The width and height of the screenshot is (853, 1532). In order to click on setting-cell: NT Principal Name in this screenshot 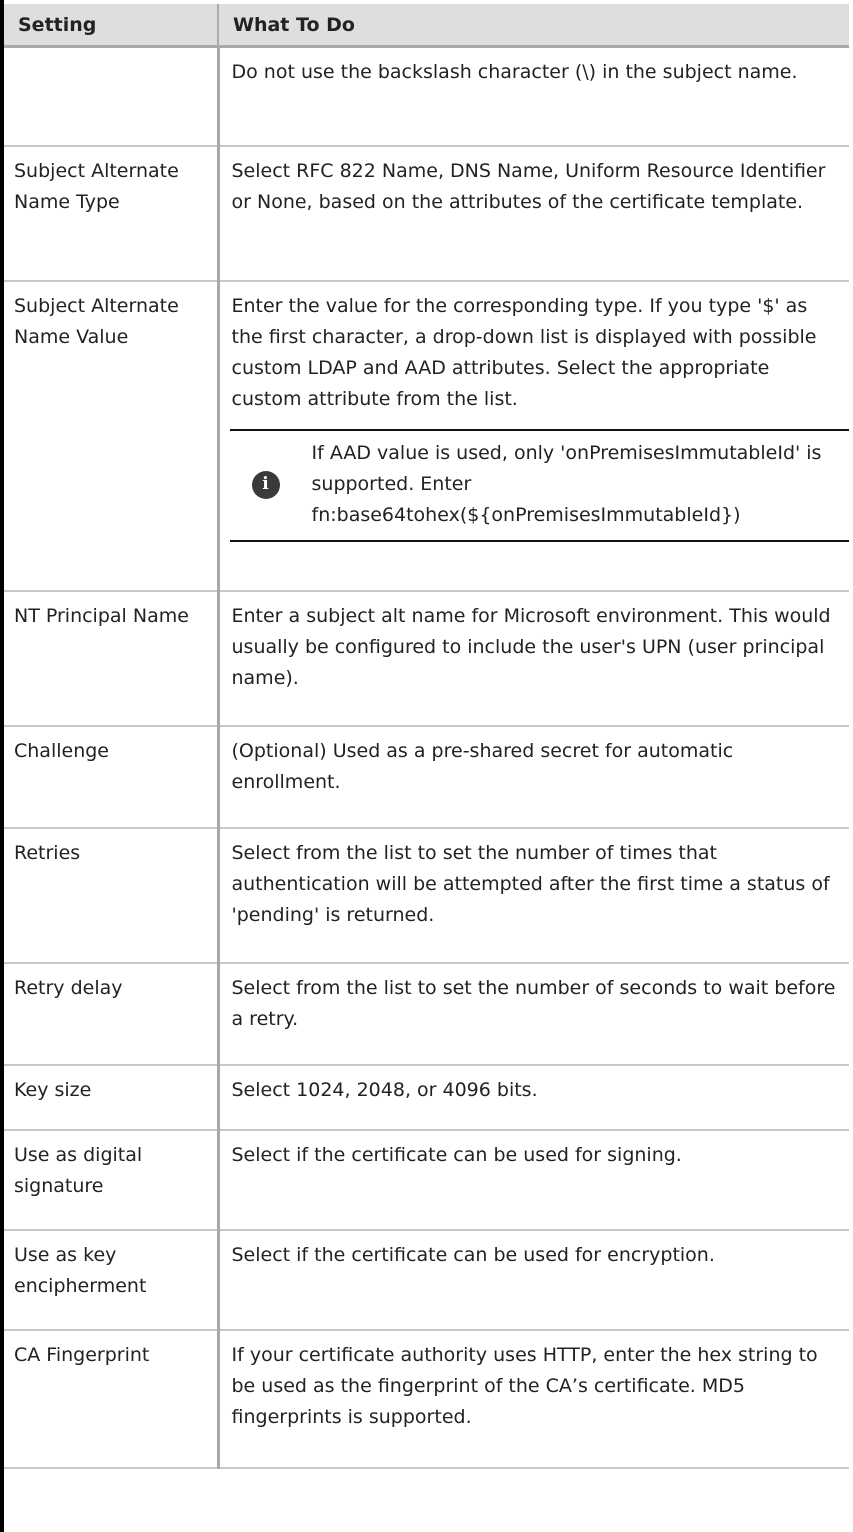, I will do `click(112, 658)`.